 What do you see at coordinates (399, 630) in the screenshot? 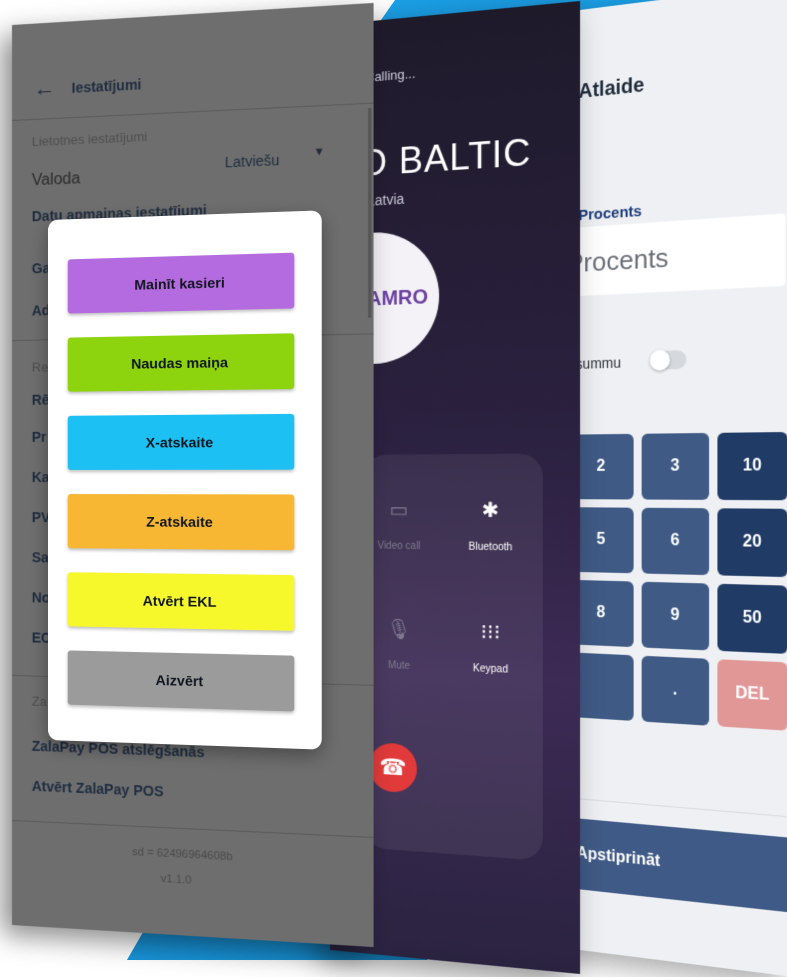
I see `microphone-off-icon: 🎙` at bounding box center [399, 630].